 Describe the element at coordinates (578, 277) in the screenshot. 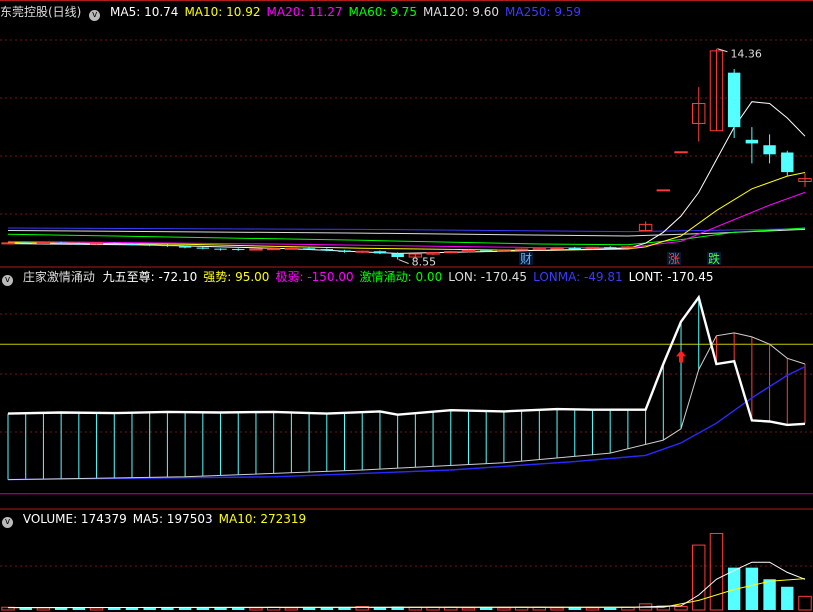

I see `indicator-label-5: LONMA: -49.81` at that location.